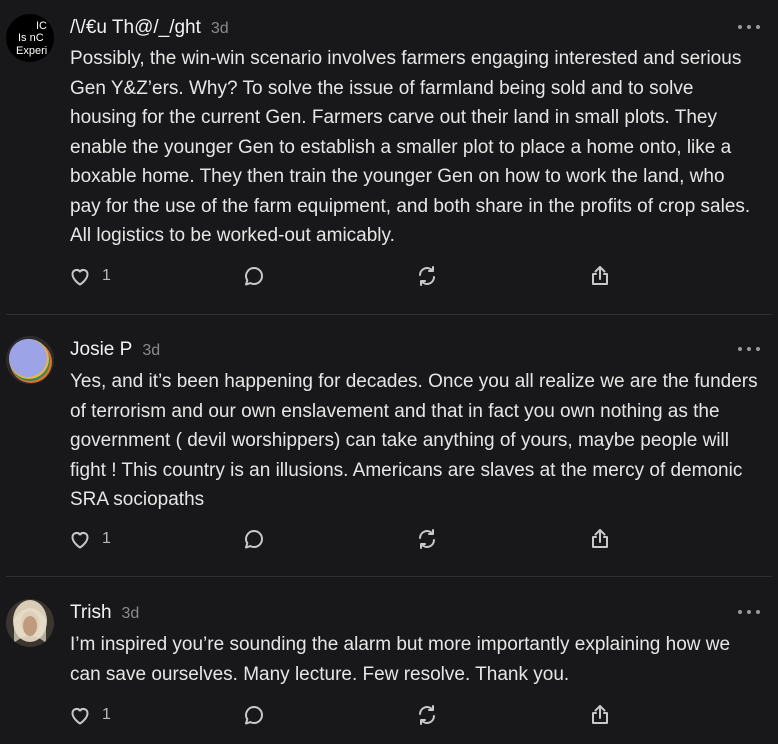 This screenshot has height=744, width=778. I want to click on avatar-text-line: Experi, so click(32, 51).